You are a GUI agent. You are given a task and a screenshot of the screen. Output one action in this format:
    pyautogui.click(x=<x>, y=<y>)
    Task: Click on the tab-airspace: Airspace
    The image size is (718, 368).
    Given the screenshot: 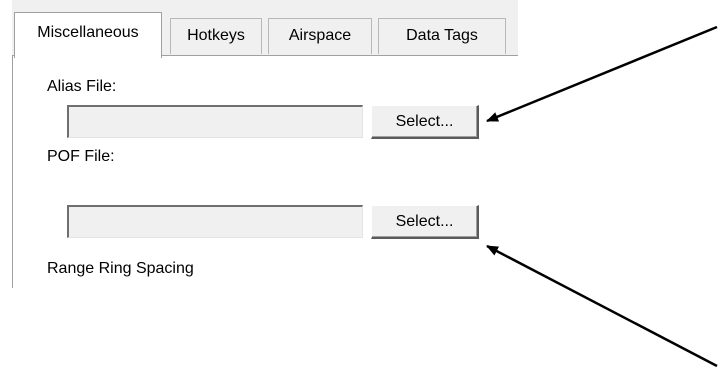 What is the action you would take?
    pyautogui.click(x=320, y=36)
    